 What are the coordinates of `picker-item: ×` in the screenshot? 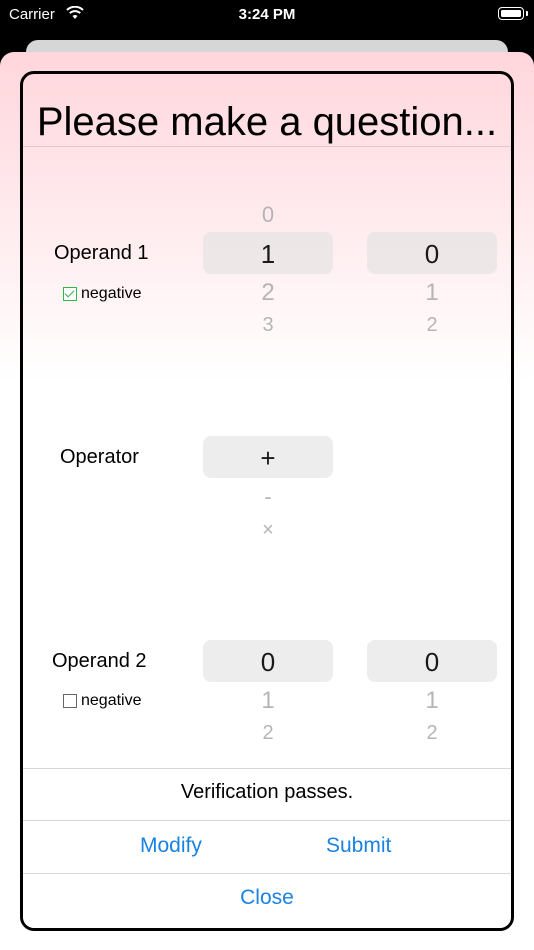 It's located at (268, 530).